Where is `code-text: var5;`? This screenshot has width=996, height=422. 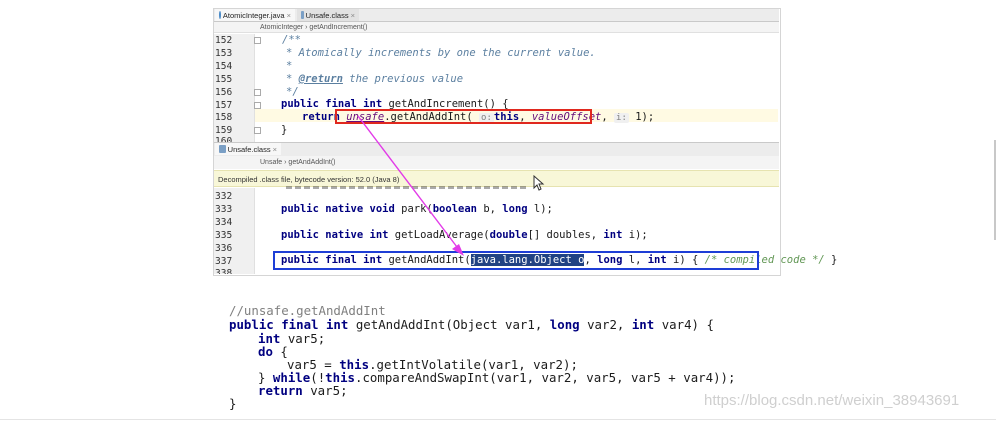 code-text: var5; is located at coordinates (325, 390).